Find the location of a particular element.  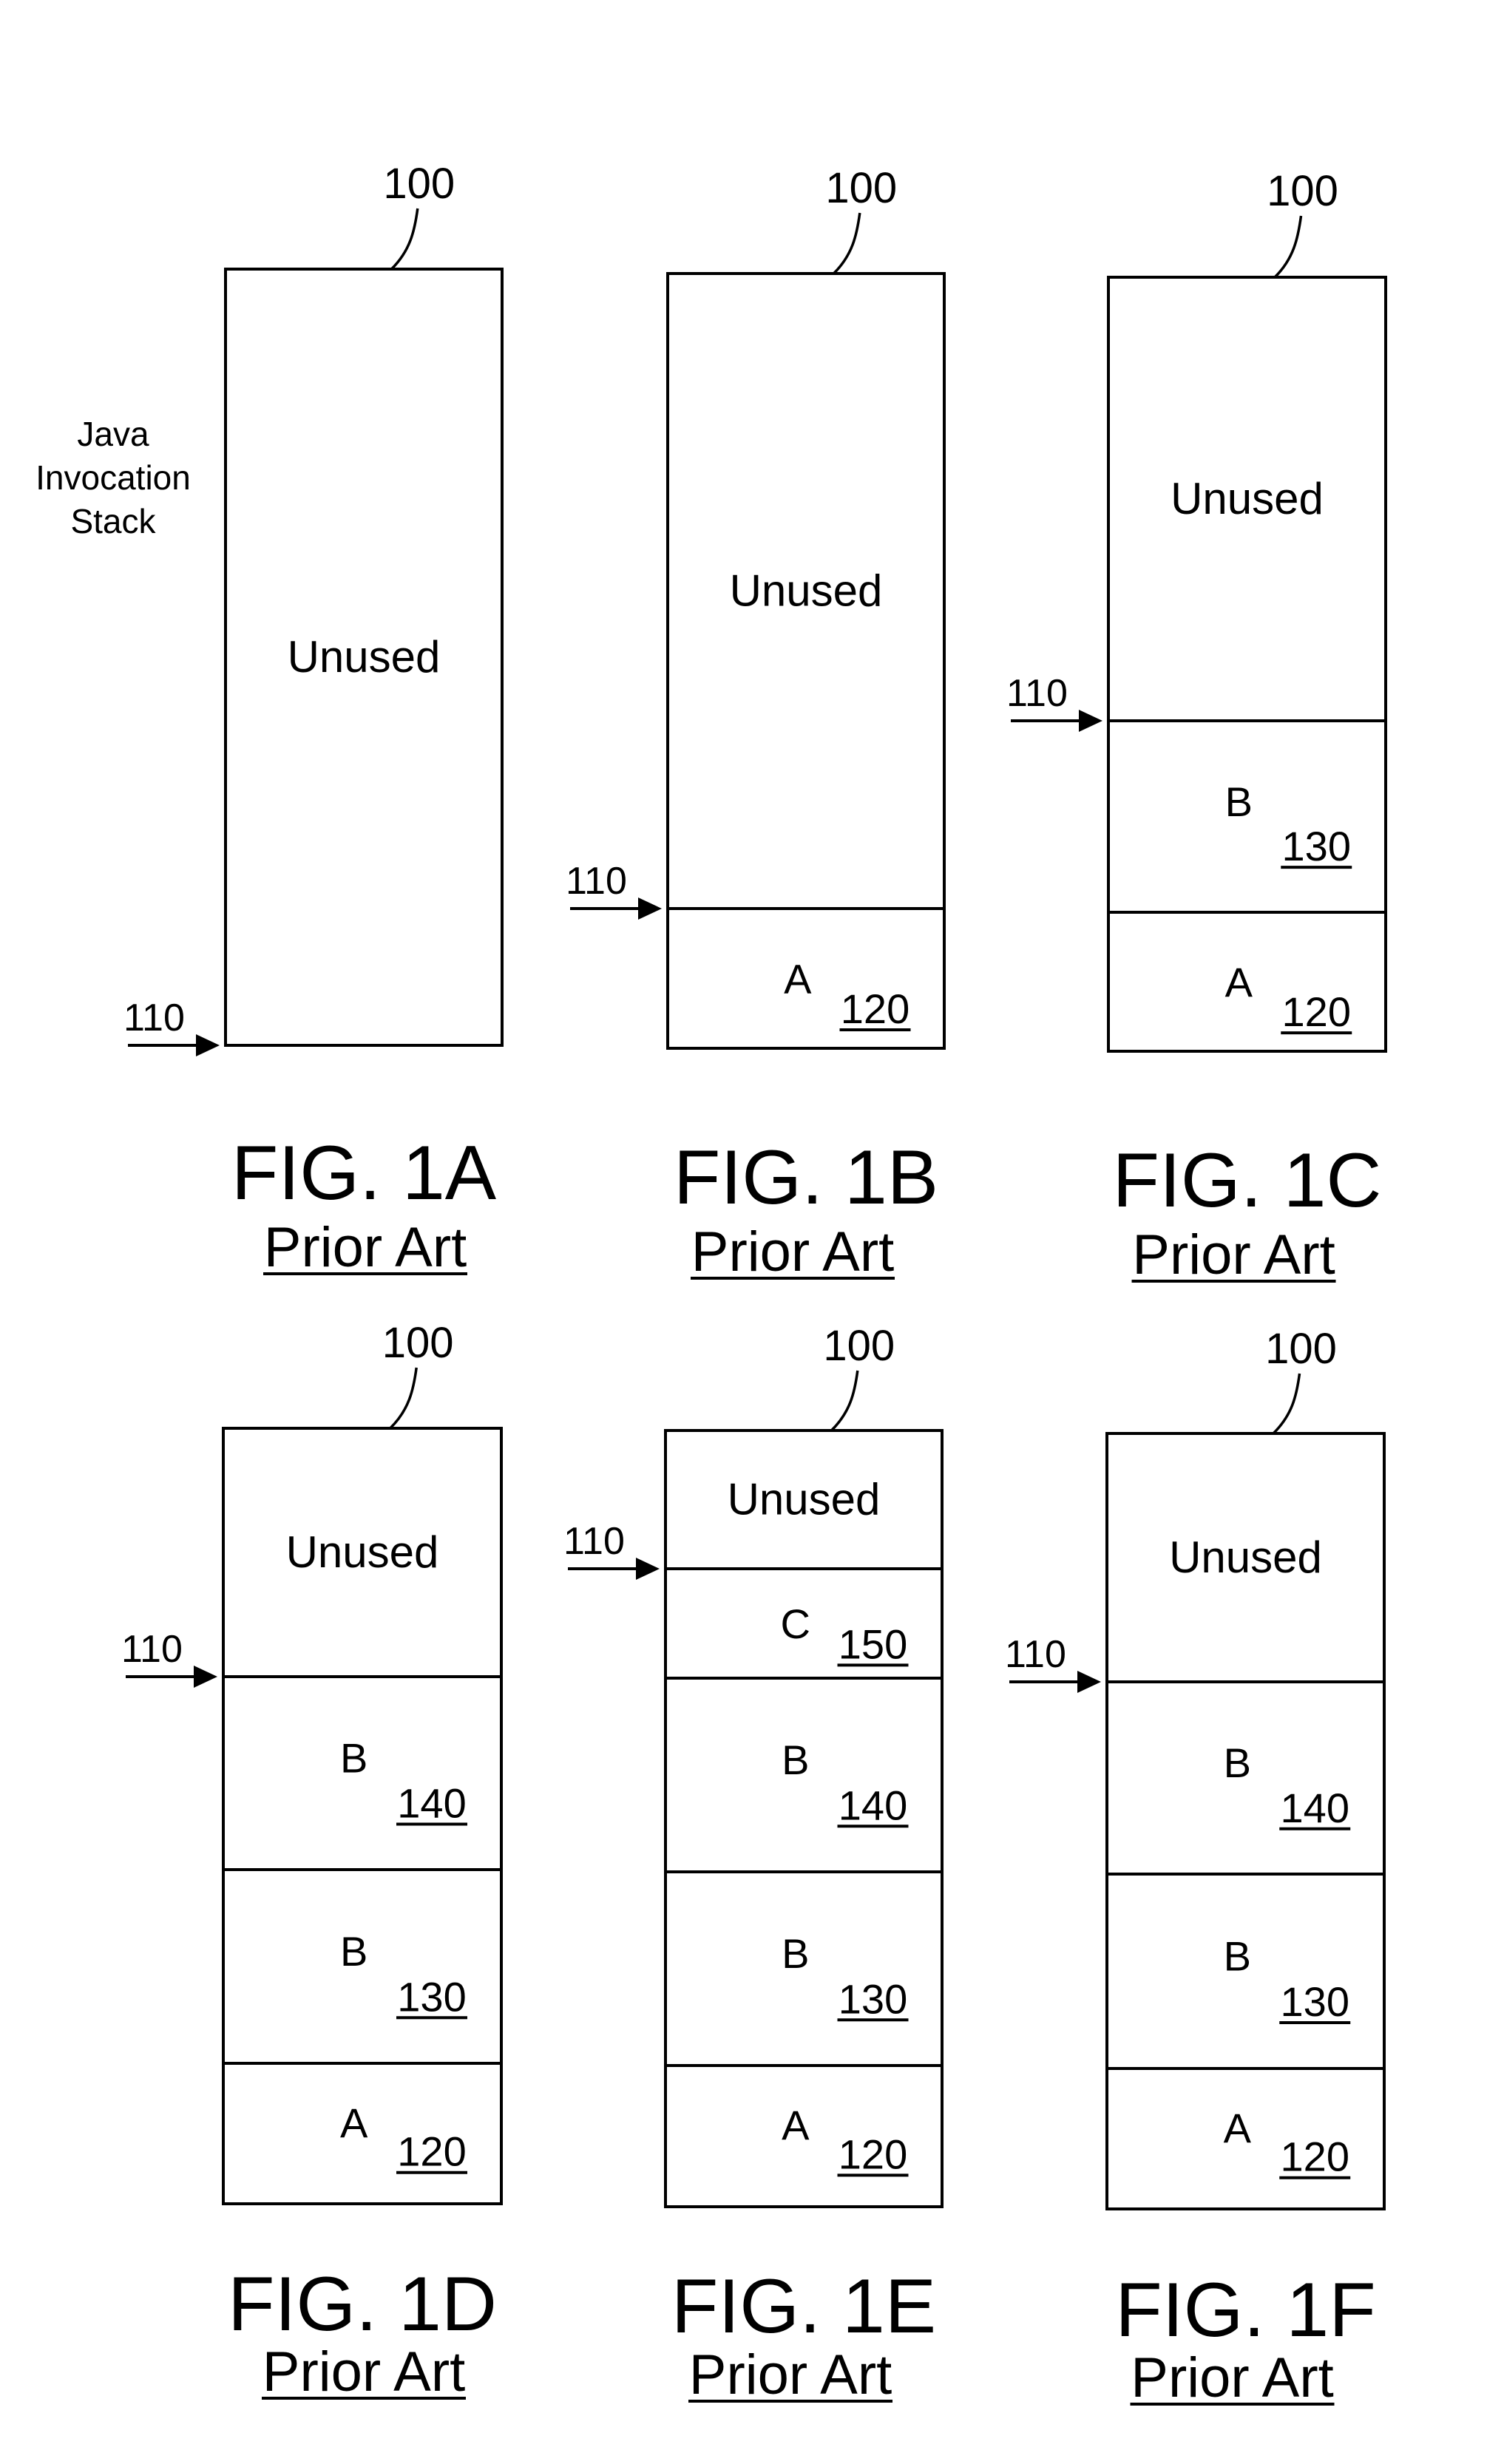

figure-caption: FIG. 1CPrior Art is located at coordinates (1246, 1212).